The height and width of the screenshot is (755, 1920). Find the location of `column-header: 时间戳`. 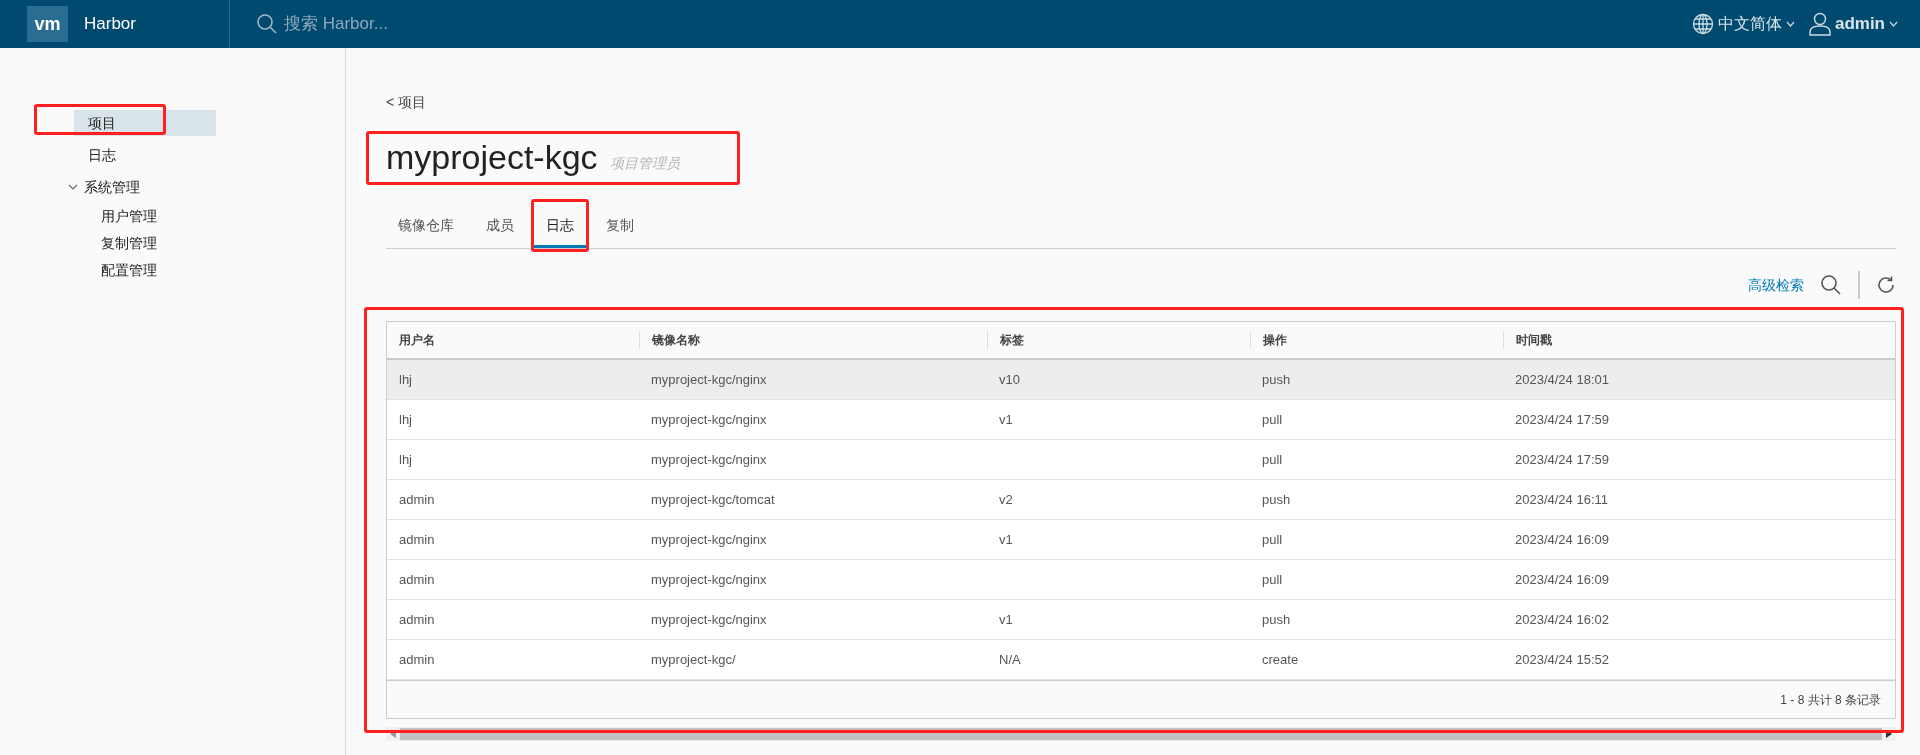

column-header: 时间戳 is located at coordinates (1699, 340).